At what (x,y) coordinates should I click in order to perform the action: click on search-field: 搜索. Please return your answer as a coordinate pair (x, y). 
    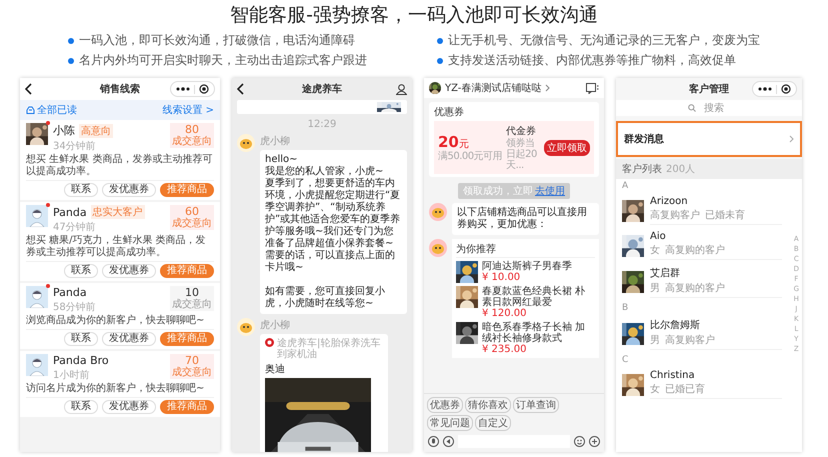
    Looking at the image, I should click on (709, 108).